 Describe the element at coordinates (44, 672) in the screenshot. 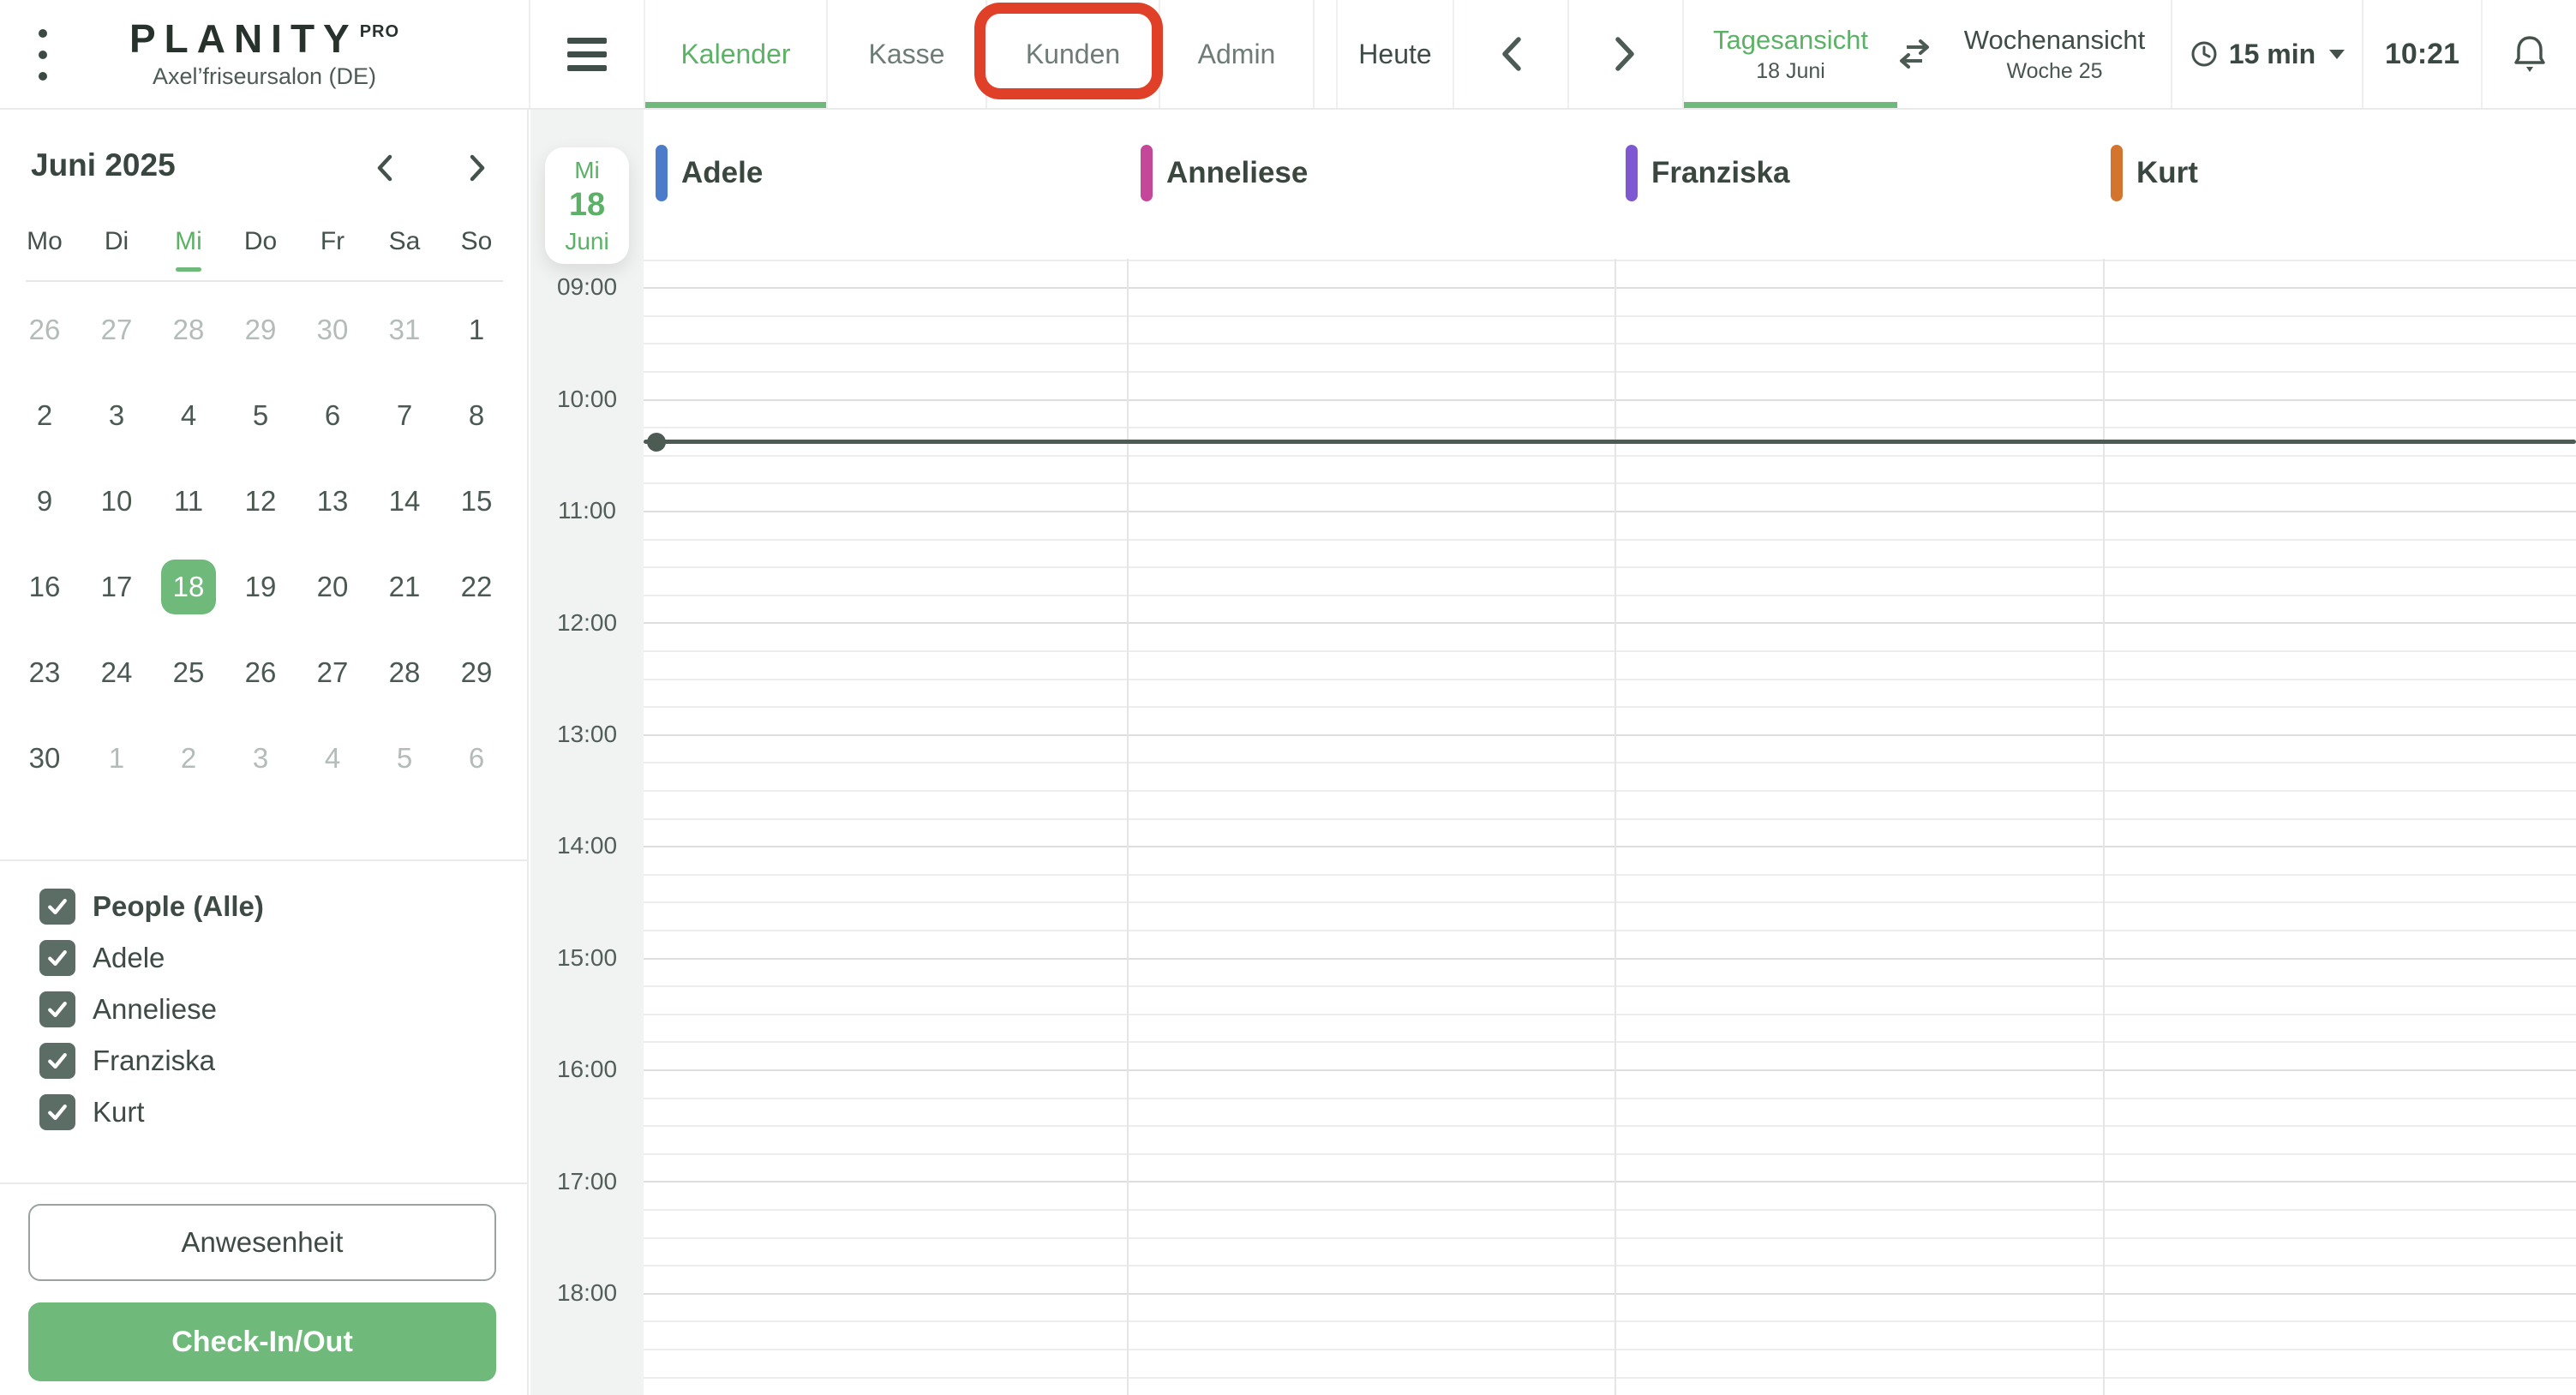

I see `minical-day: 23` at that location.